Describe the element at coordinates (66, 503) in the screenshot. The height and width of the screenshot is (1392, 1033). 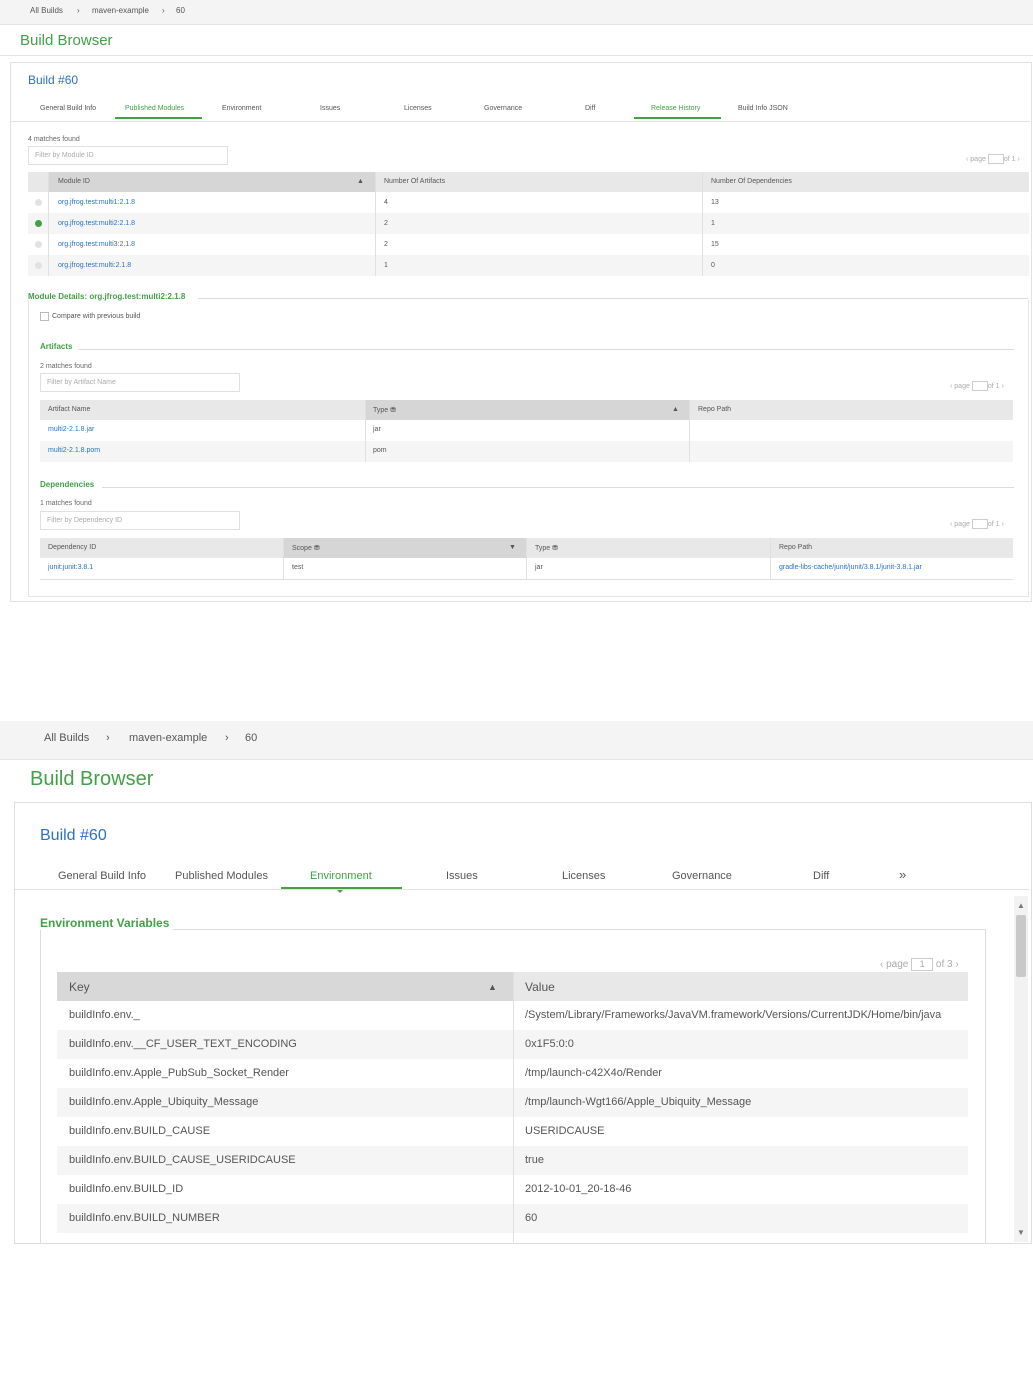
I see `dependencies-match-count: 1 matches found` at that location.